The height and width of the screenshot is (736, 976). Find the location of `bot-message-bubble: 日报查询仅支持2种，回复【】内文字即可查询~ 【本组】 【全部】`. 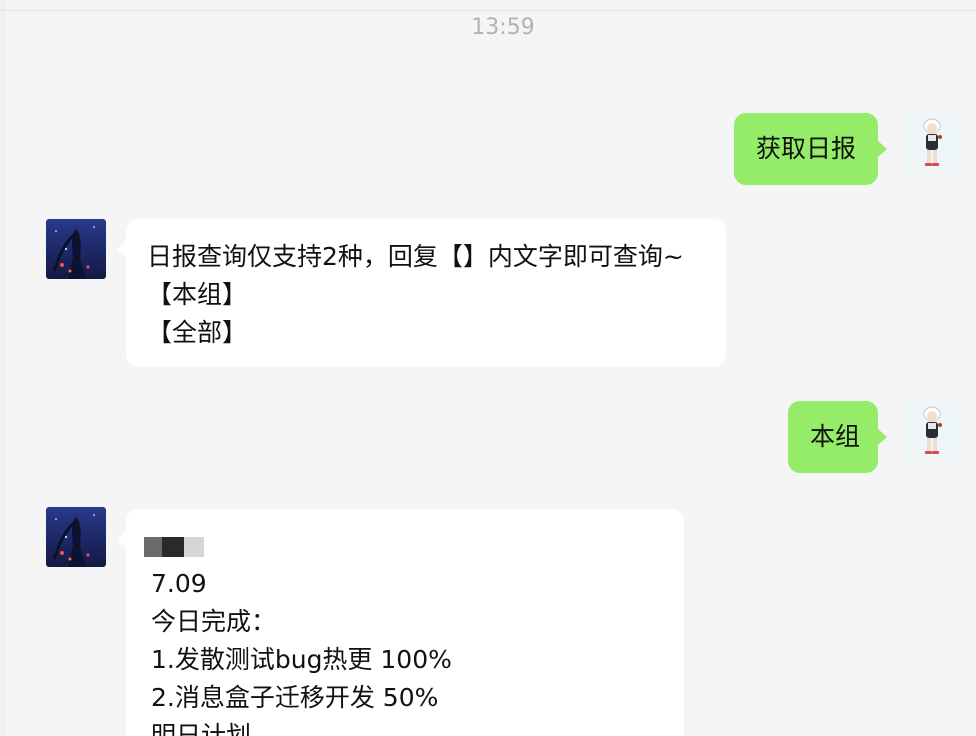

bot-message-bubble: 日报查询仅支持2种，回复【】内文字即可查询~ 【本组】 【全部】 is located at coordinates (421, 293).